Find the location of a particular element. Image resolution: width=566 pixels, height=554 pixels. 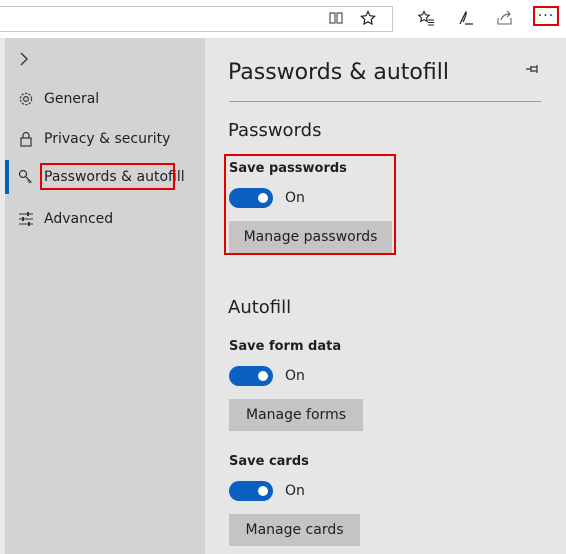

manage-cards-button: Manage cards is located at coordinates (294, 530).